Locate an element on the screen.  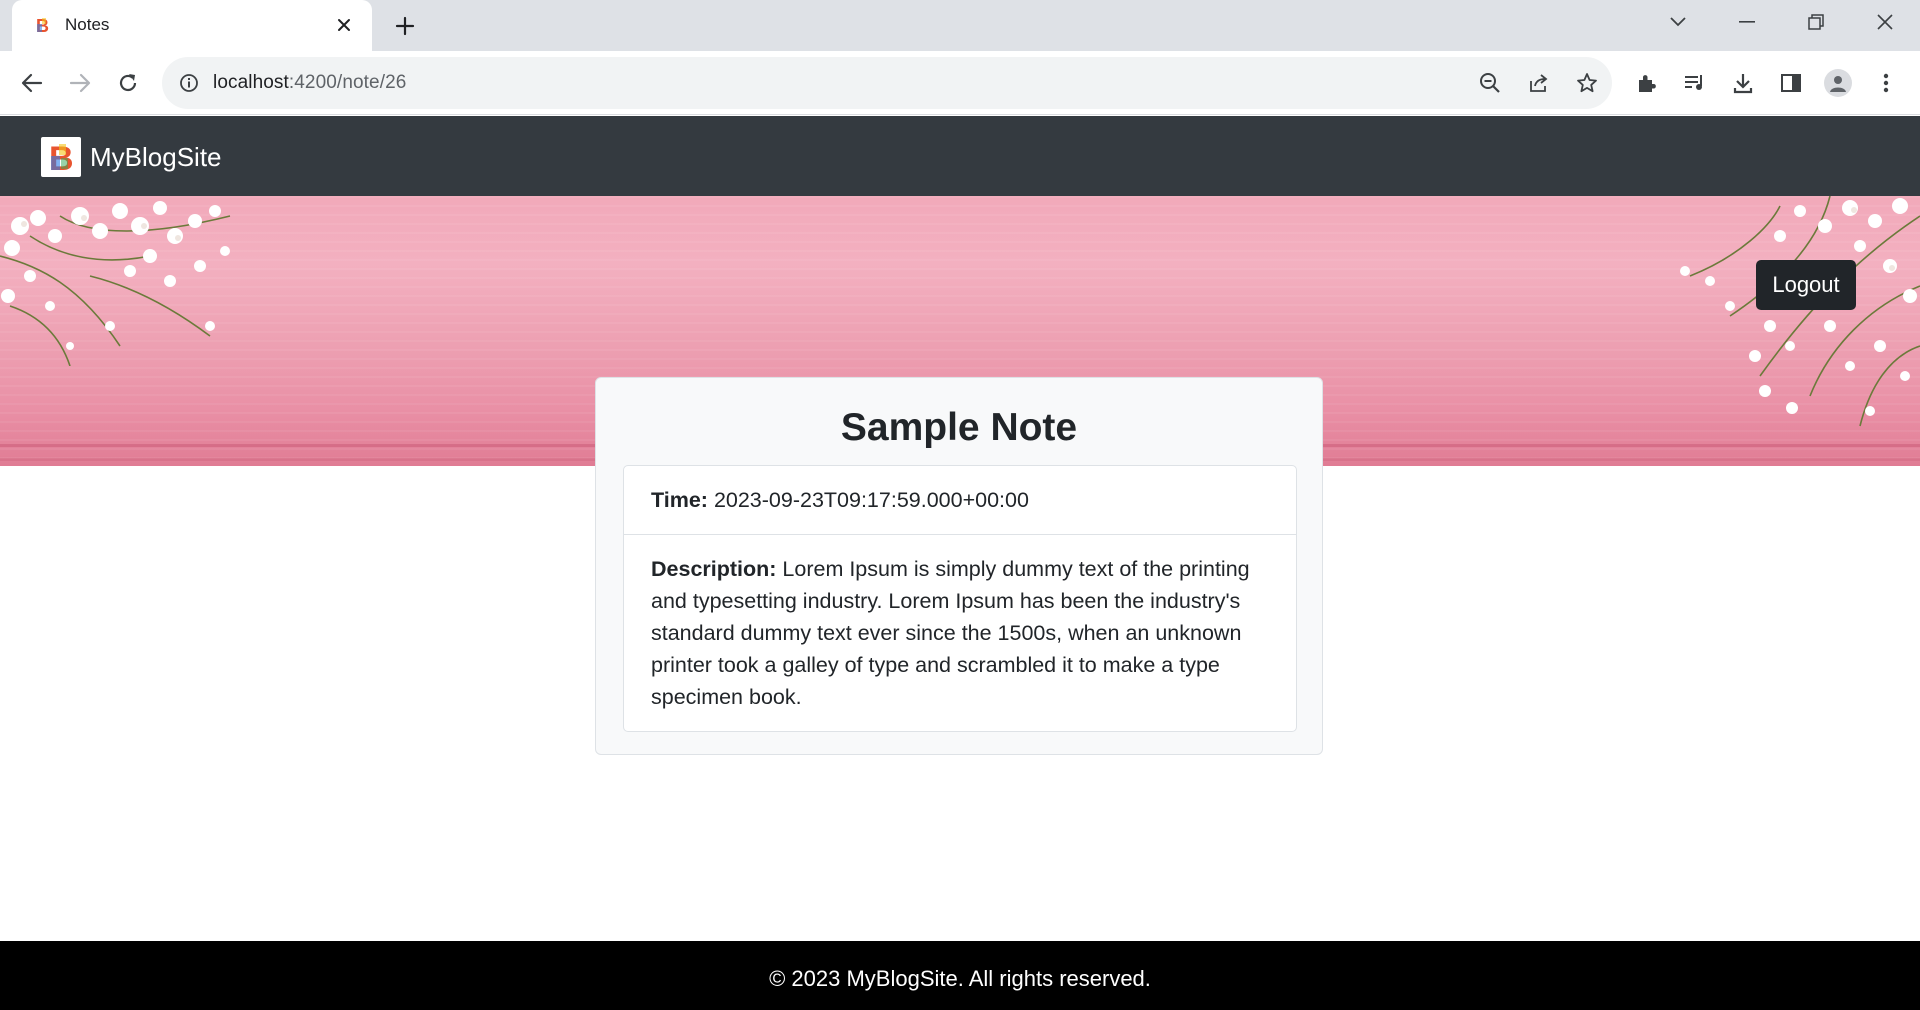
media-queue-icon is located at coordinates (1695, 83).